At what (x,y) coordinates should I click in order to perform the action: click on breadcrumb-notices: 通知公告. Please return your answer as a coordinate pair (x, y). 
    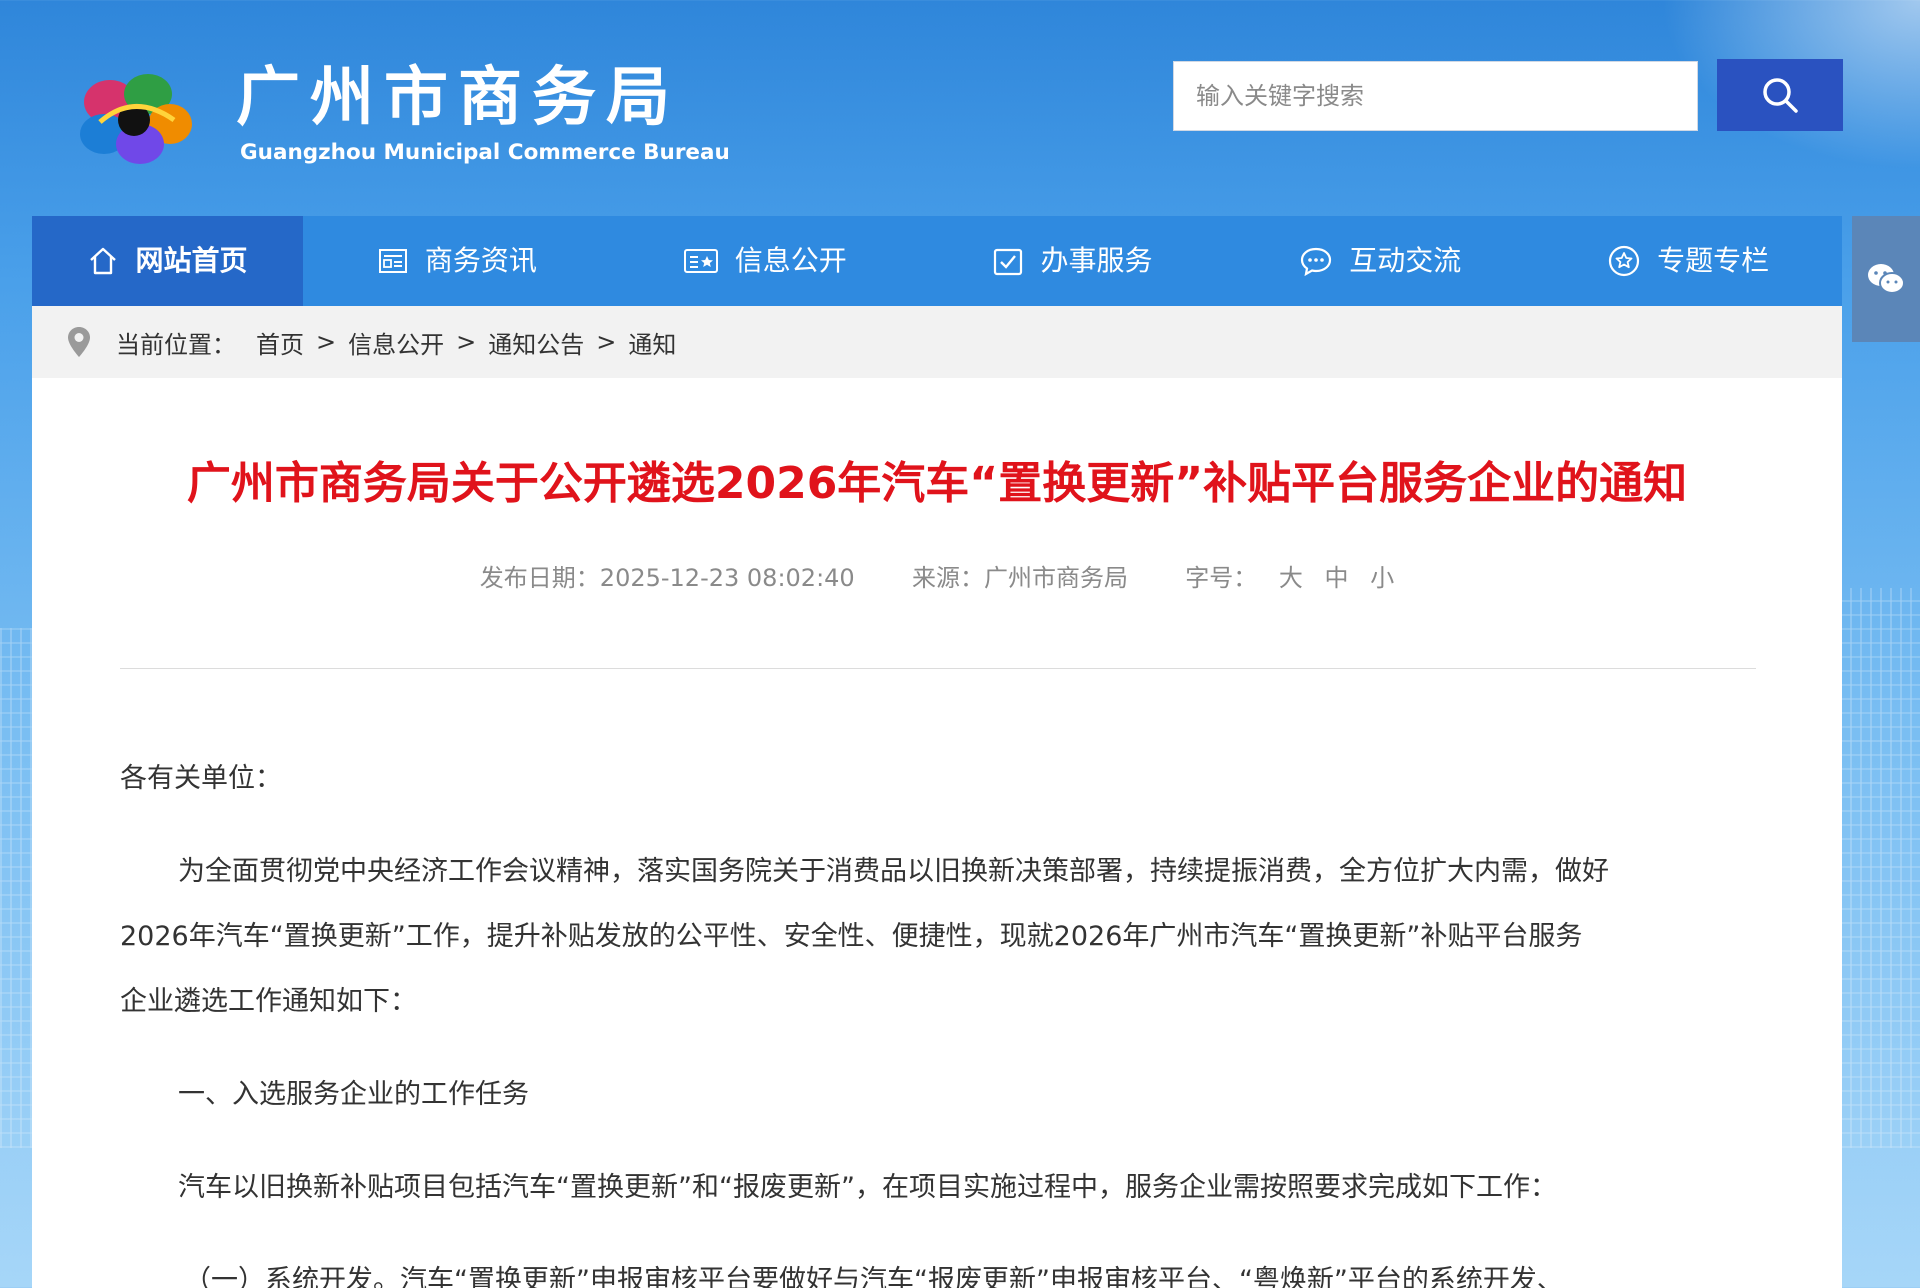
    Looking at the image, I should click on (536, 342).